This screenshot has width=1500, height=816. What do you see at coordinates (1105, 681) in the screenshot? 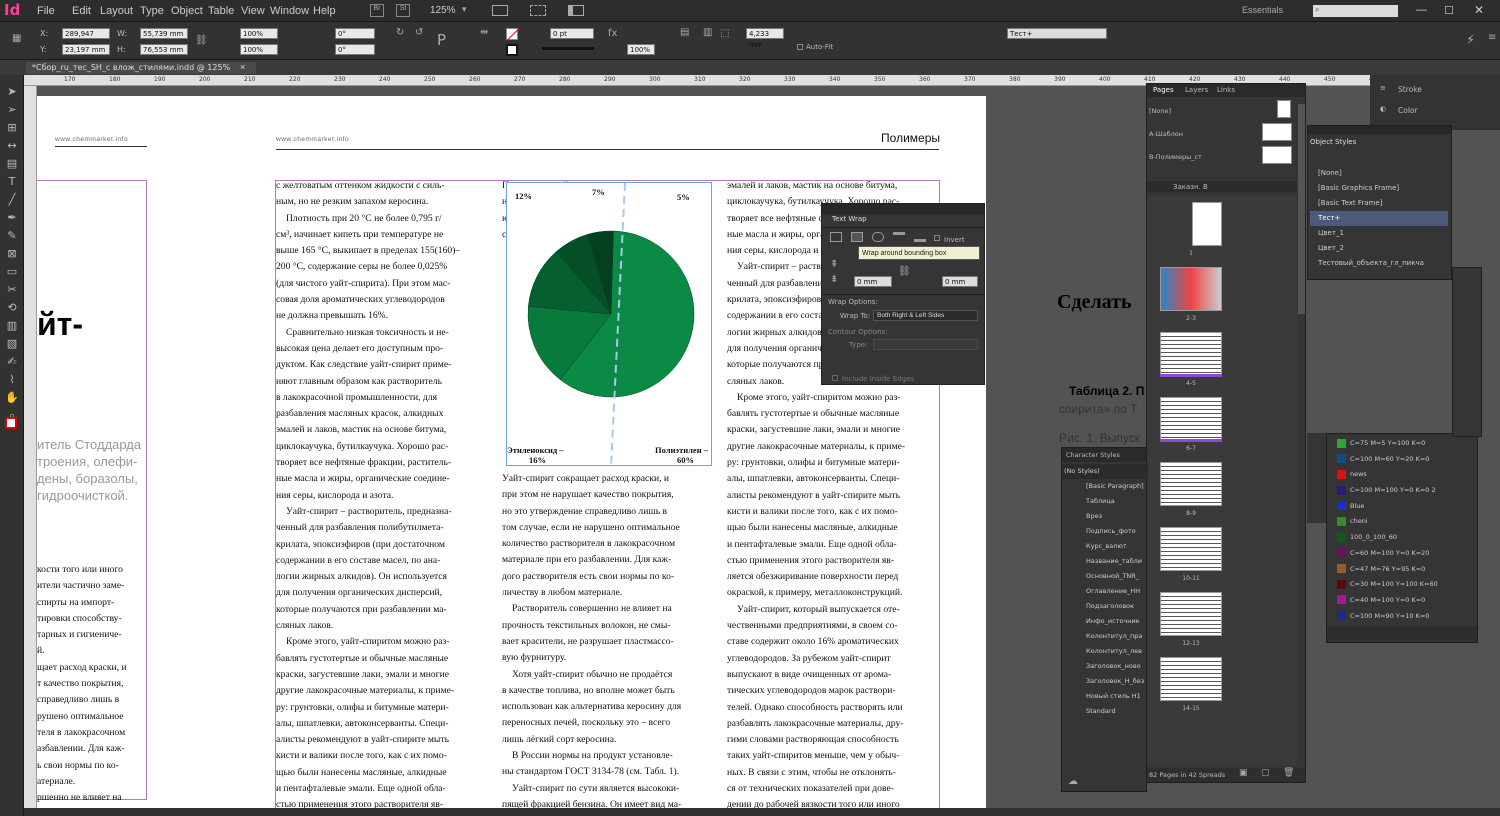
I see `character-style-item: Заголовок_Н_без` at bounding box center [1105, 681].